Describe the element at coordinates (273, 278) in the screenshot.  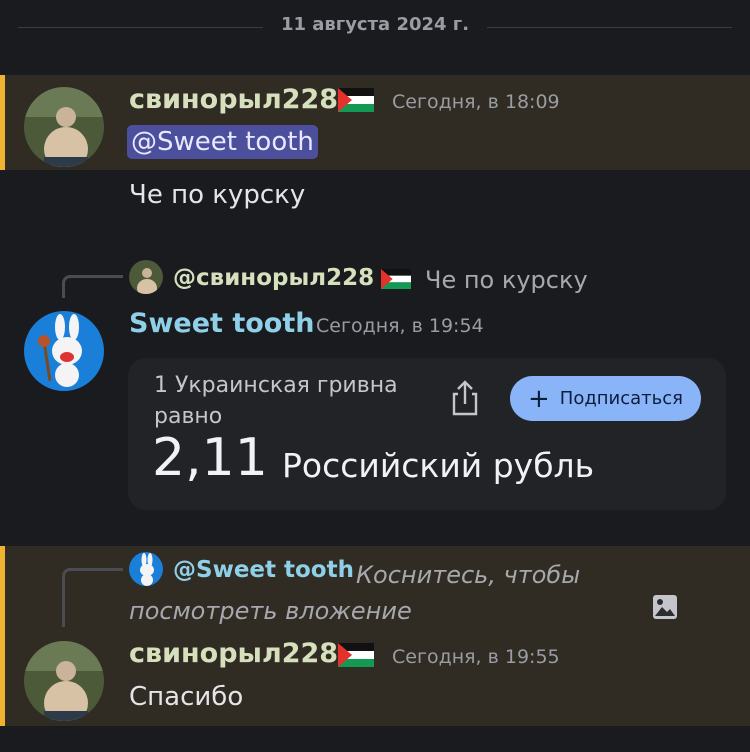
I see `reply-username: @свинорыл228` at that location.